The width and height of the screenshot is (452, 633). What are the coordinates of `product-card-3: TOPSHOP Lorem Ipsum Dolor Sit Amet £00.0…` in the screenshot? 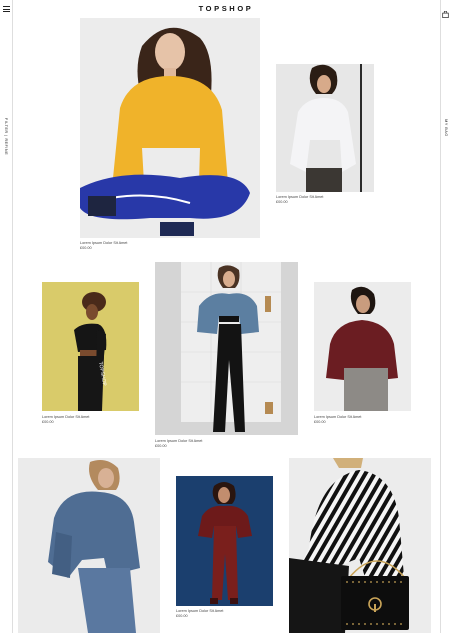 It's located at (90, 355).